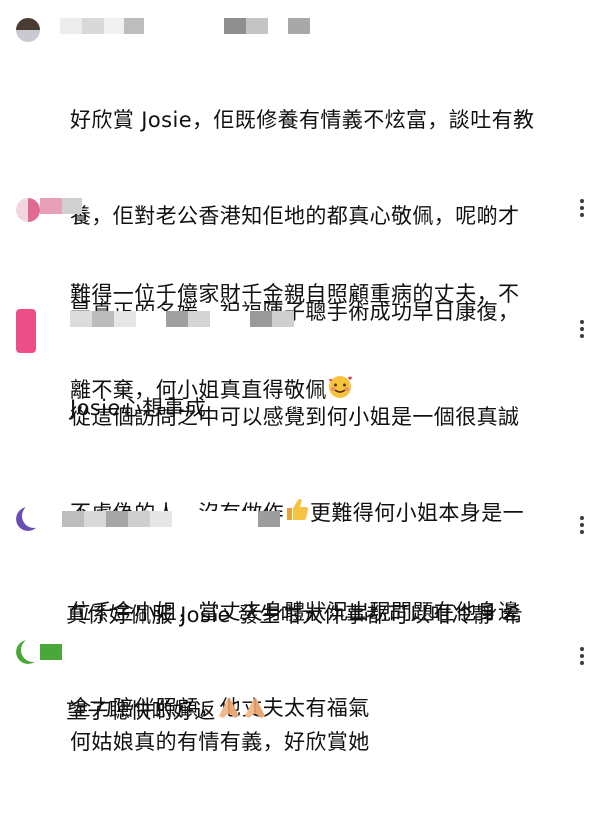  What do you see at coordinates (295, 417) in the screenshot?
I see `comment-line: 從這個訪問之中可以感覺到何小姐是一個很真誠` at bounding box center [295, 417].